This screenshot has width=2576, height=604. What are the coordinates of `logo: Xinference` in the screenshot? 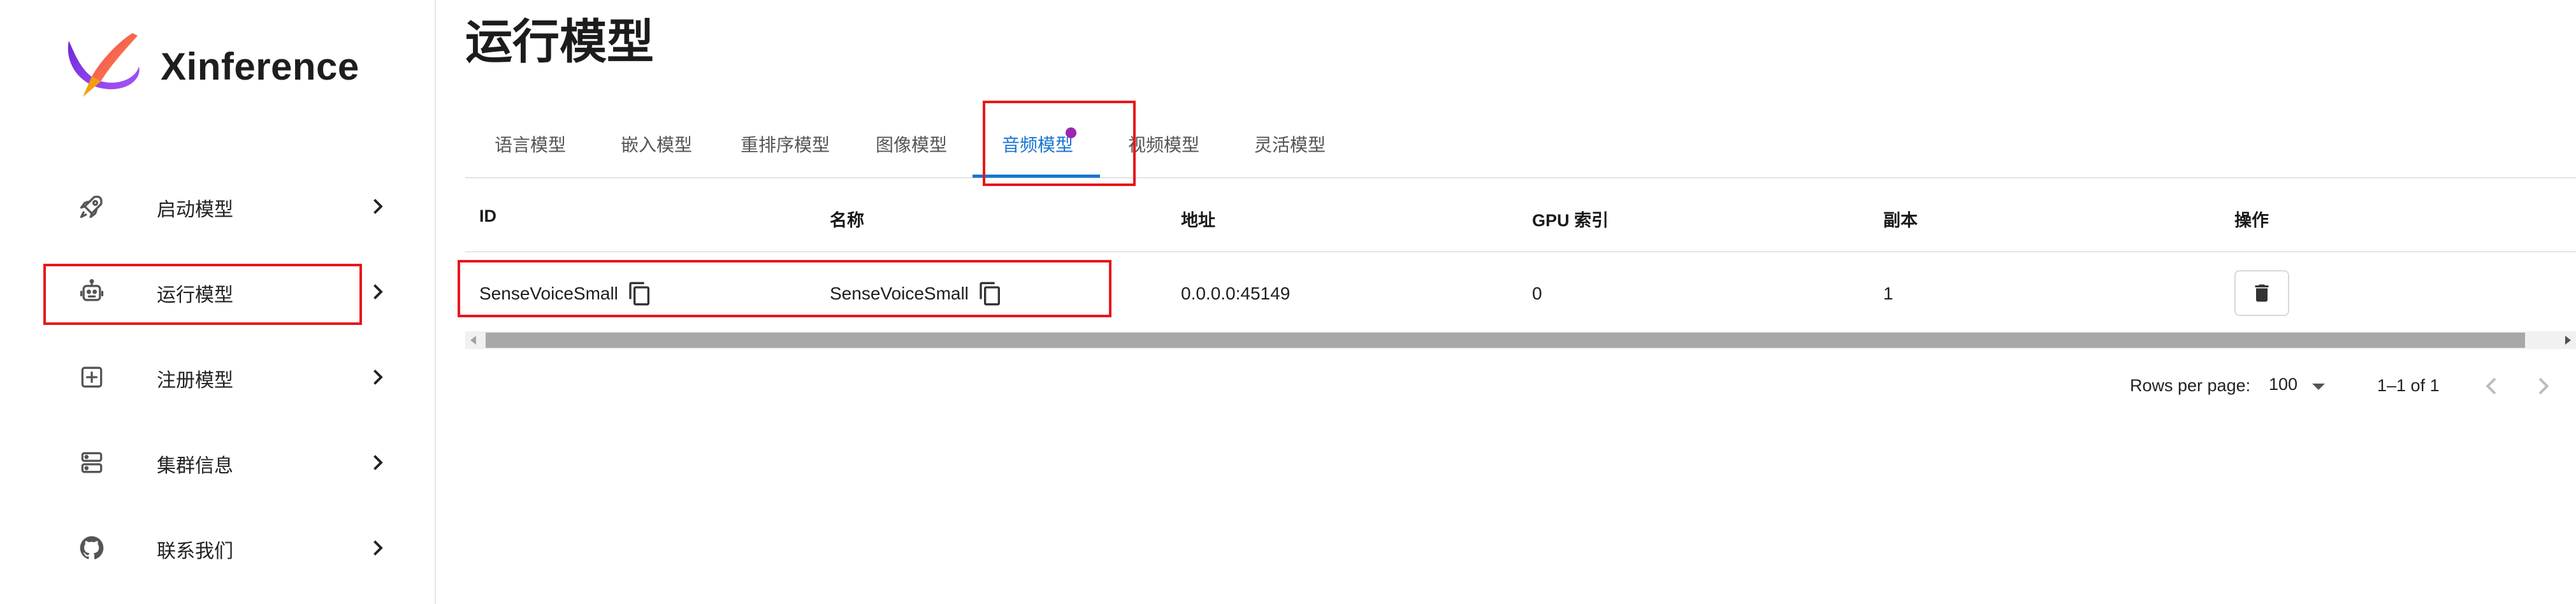 It's located at (229, 68).